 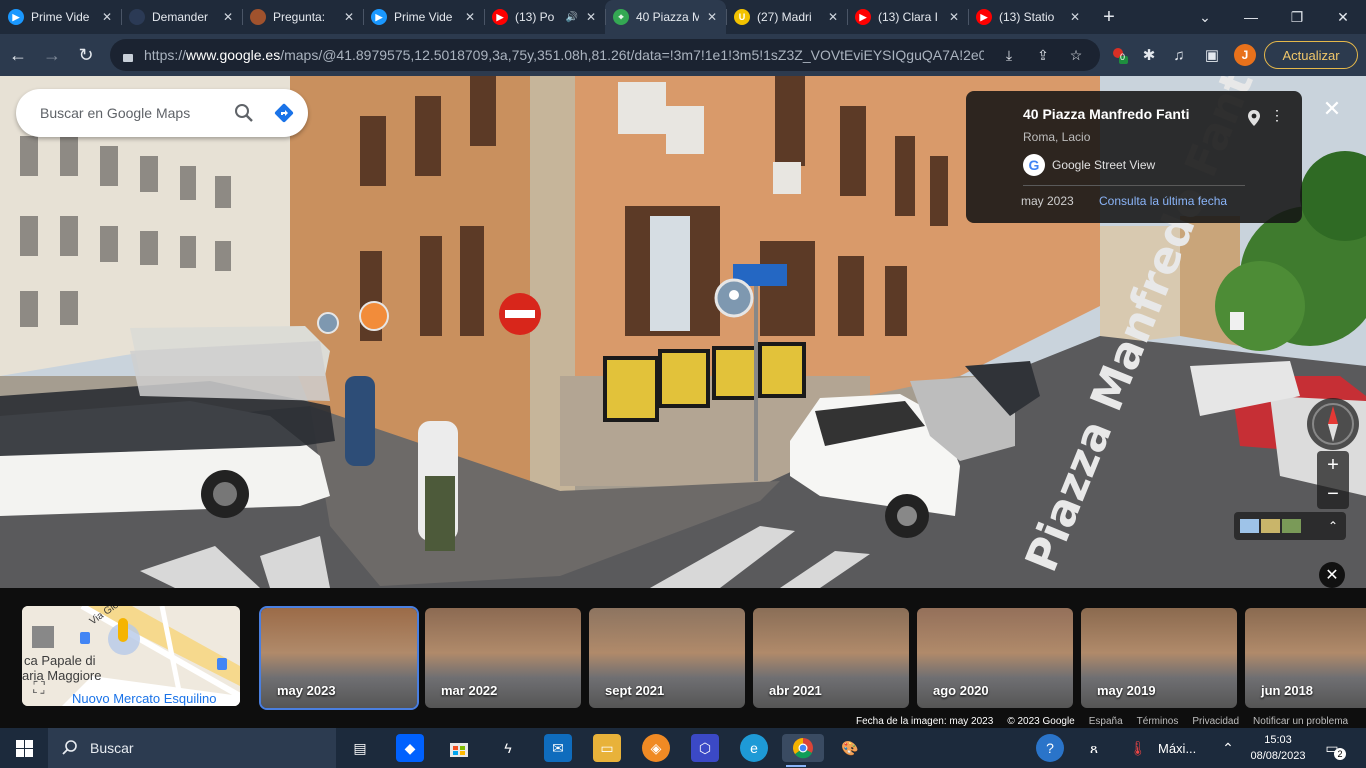 I want to click on youtube-icon: ▶, so click(x=500, y=17).